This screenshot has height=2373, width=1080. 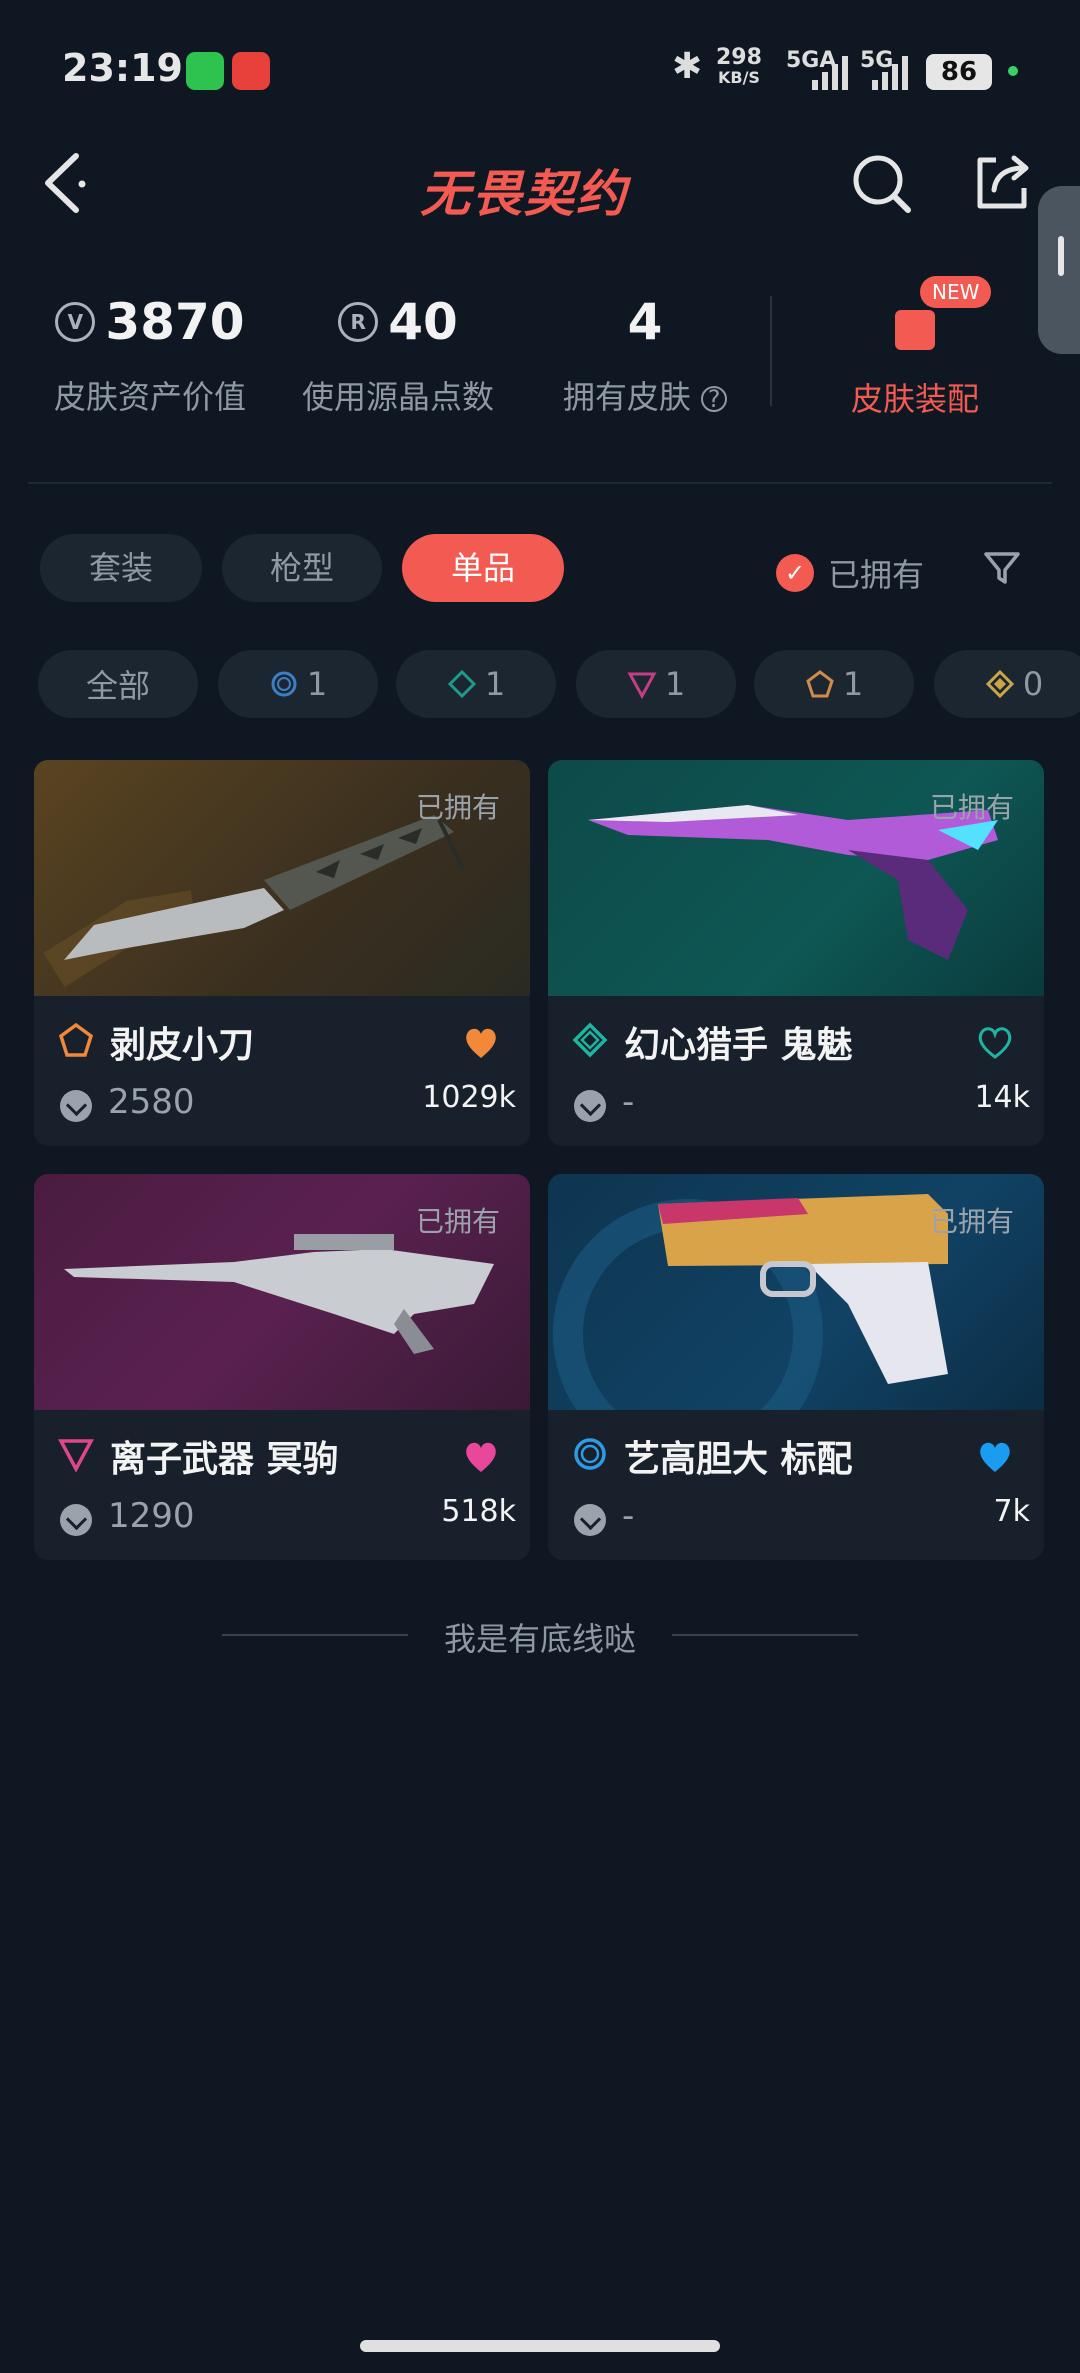 What do you see at coordinates (224, 1459) in the screenshot?
I see `skin-name: 离子武器 冥驹` at bounding box center [224, 1459].